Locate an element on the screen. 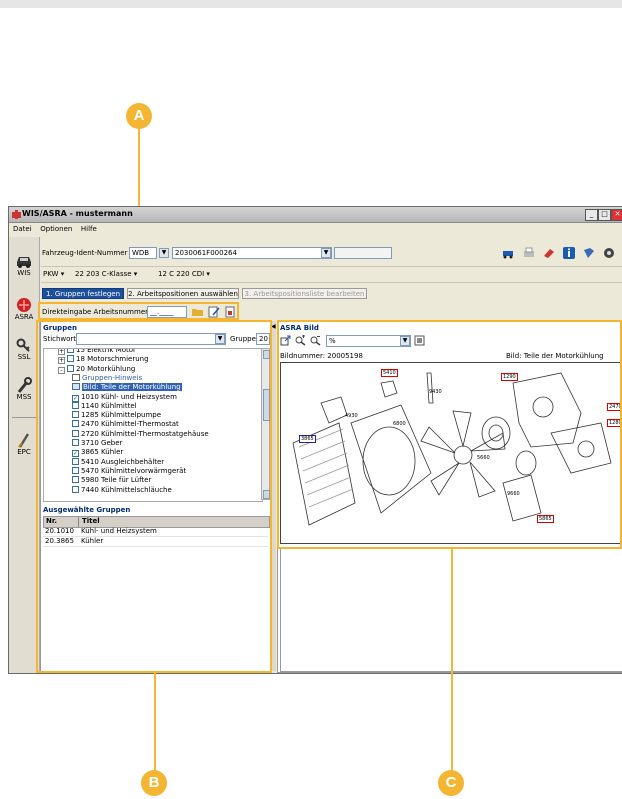  sidebar-label-asra: ASRA is located at coordinates (24, 317).